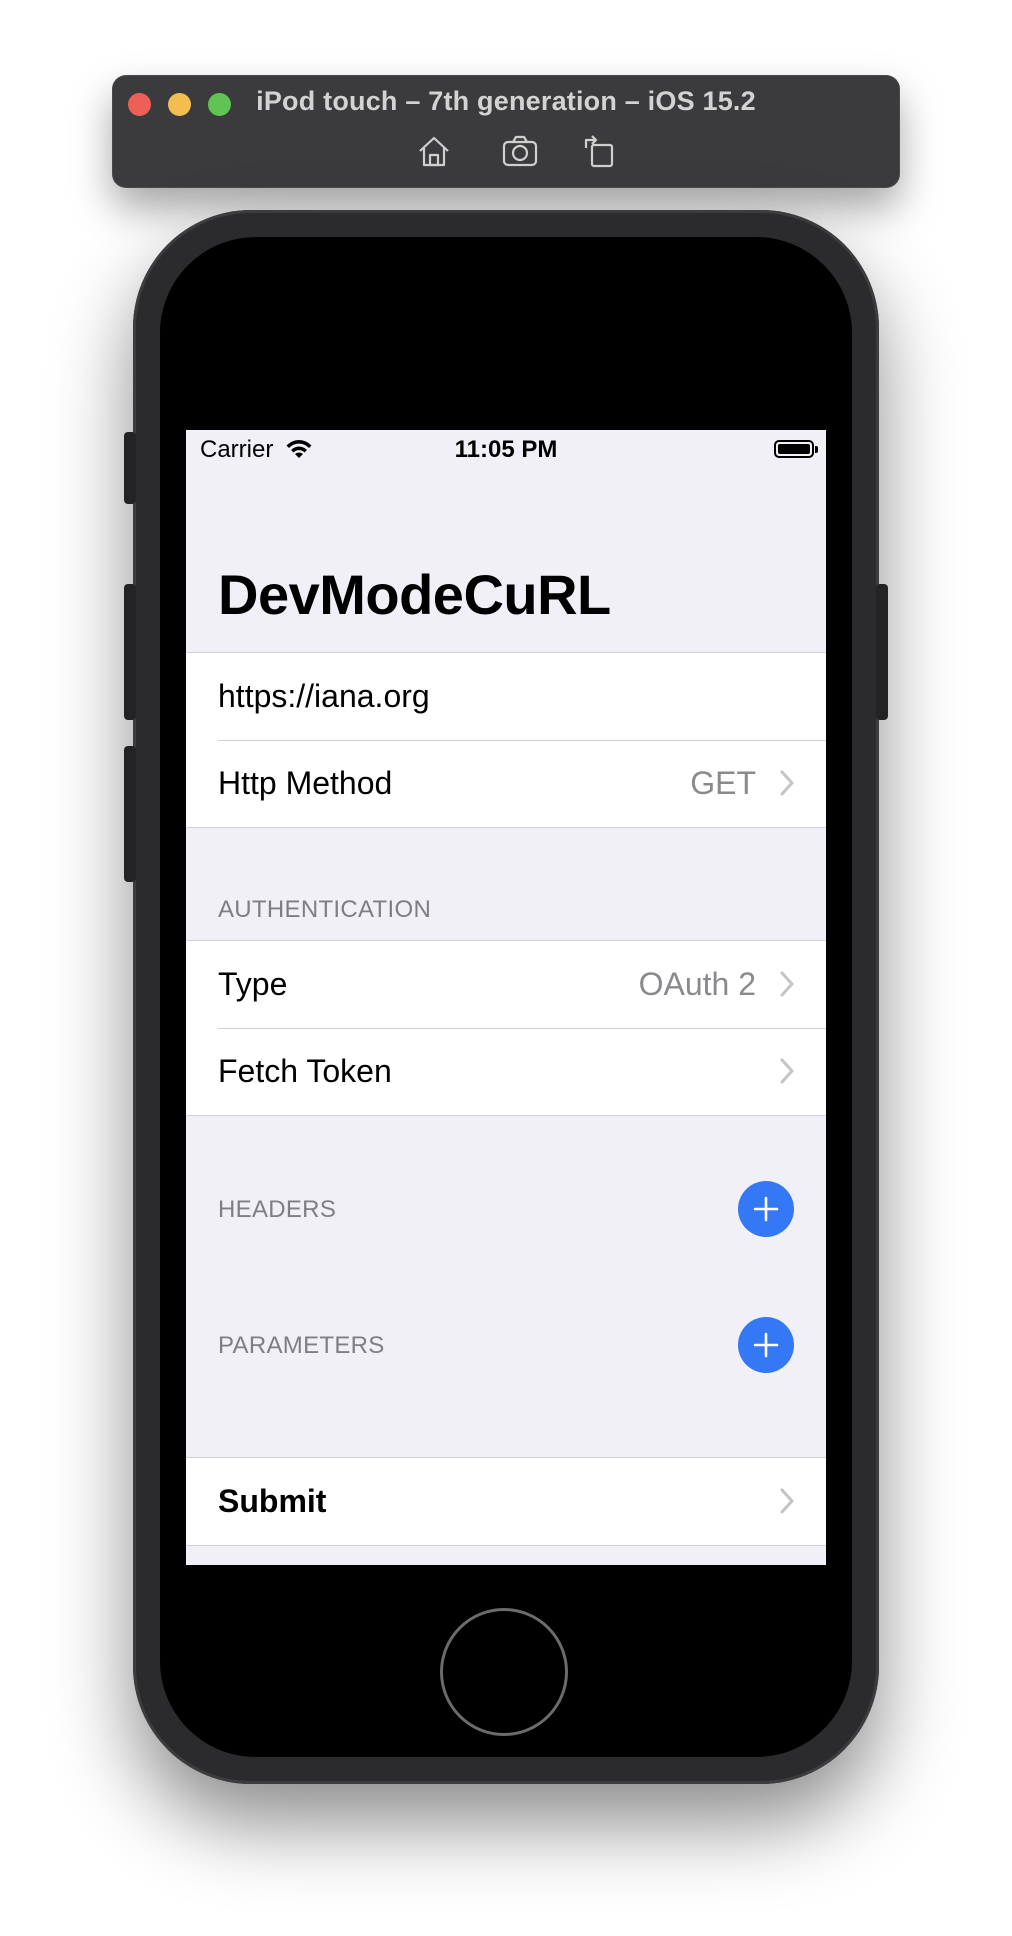 The image size is (1012, 1936). Describe the element at coordinates (520, 151) in the screenshot. I see `screenshot-icon` at that location.